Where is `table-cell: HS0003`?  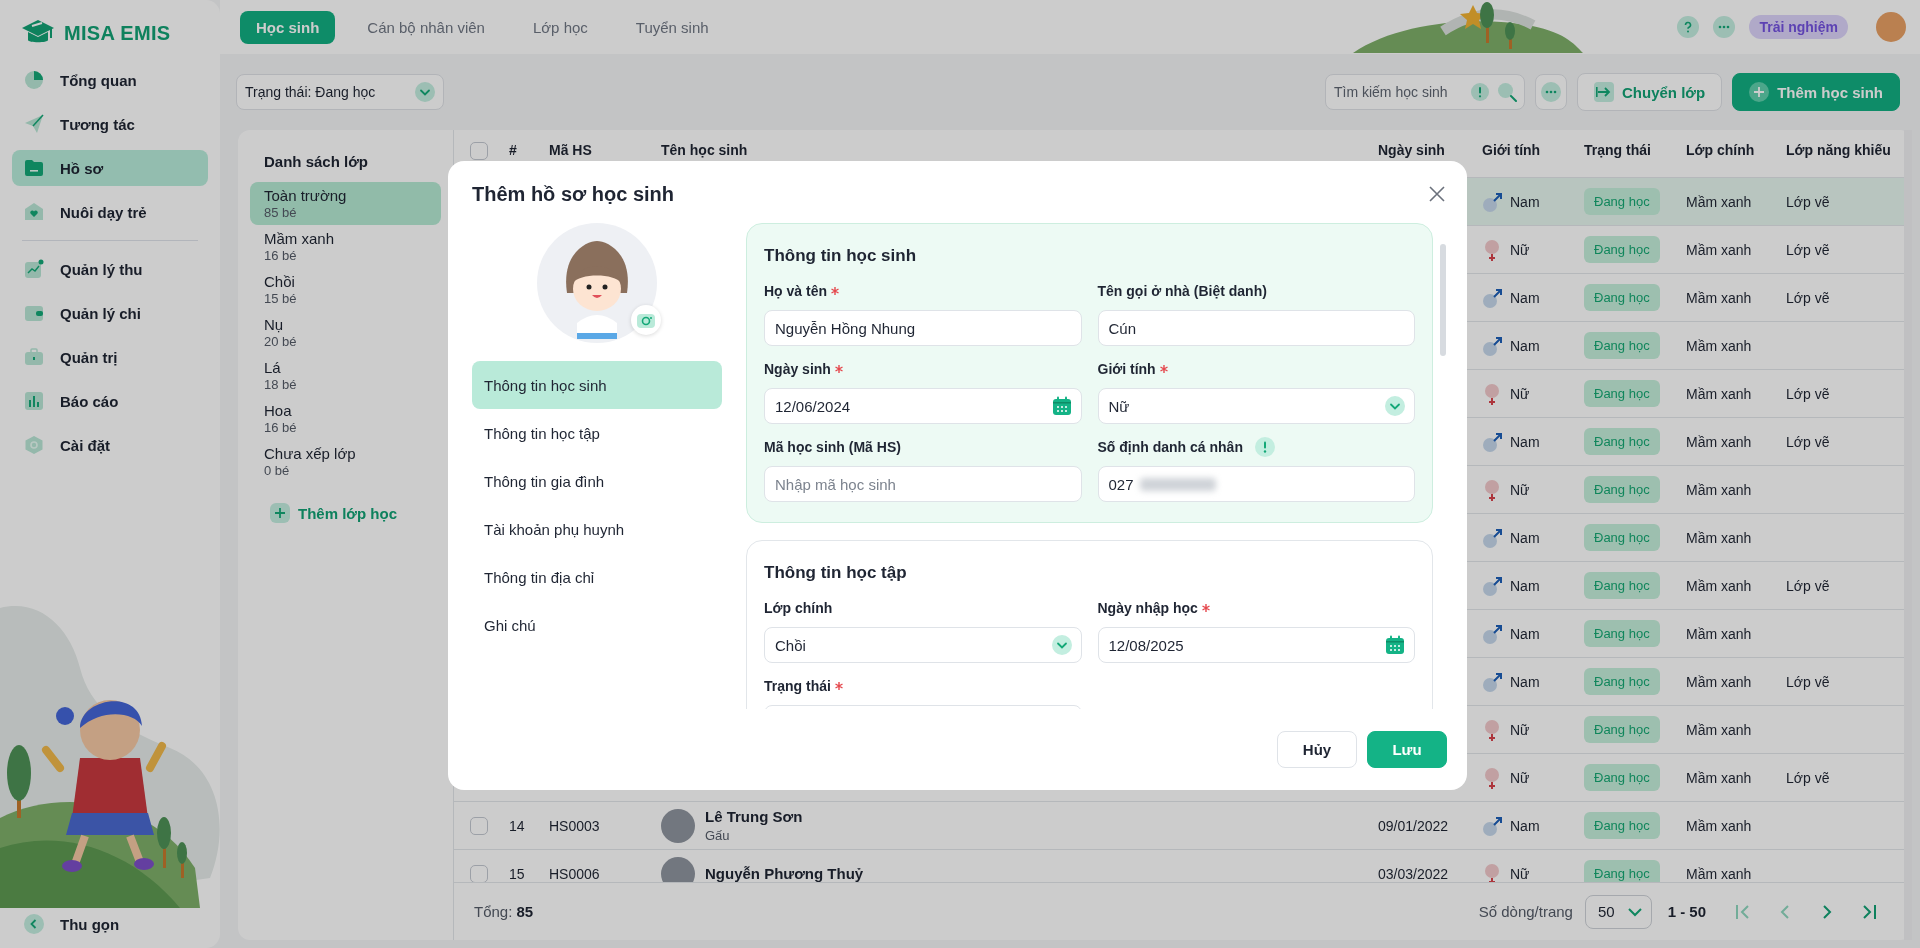
table-cell: HS0003 is located at coordinates (574, 825).